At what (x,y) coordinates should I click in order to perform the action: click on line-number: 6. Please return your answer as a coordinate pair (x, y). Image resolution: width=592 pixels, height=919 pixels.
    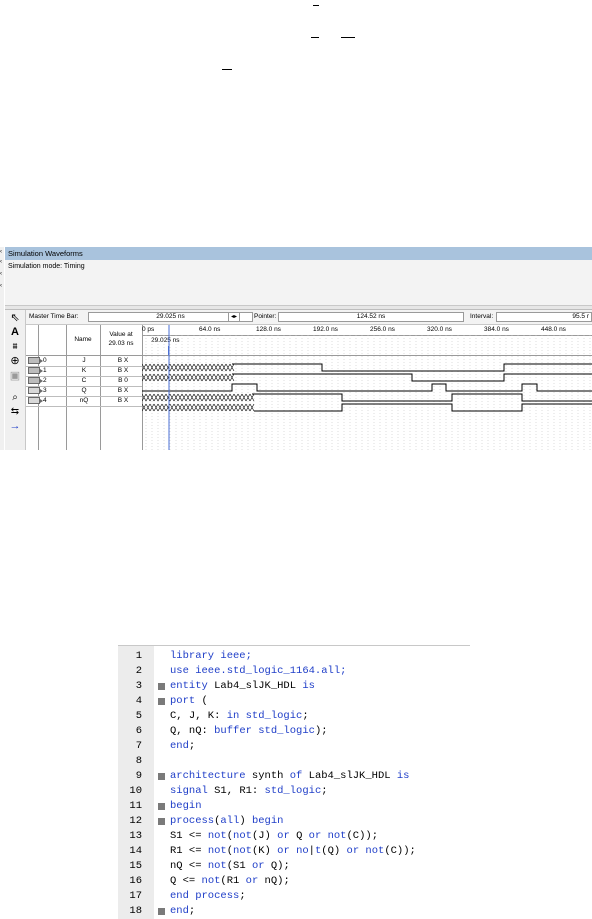
    Looking at the image, I should click on (138, 731).